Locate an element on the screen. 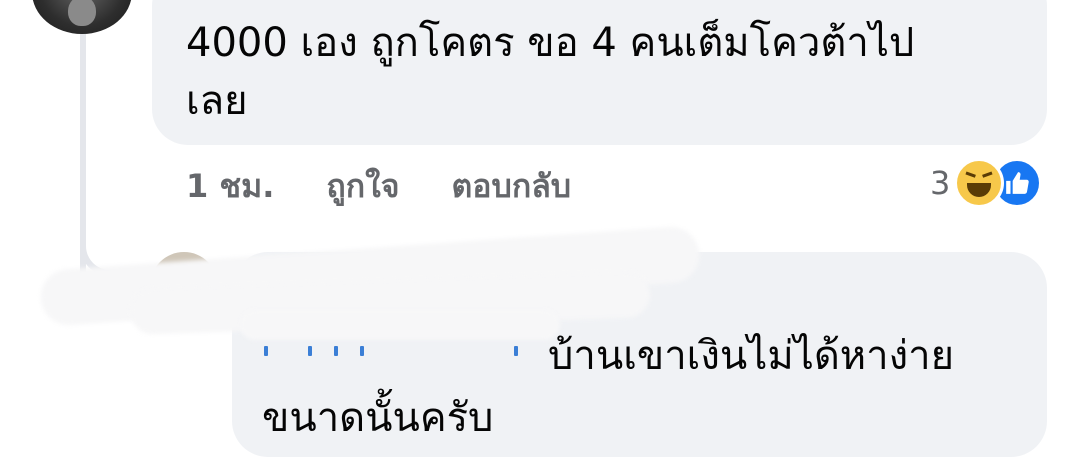 This screenshot has width=1080, height=471. comment-timestamp: 1 ชม. is located at coordinates (230, 186).